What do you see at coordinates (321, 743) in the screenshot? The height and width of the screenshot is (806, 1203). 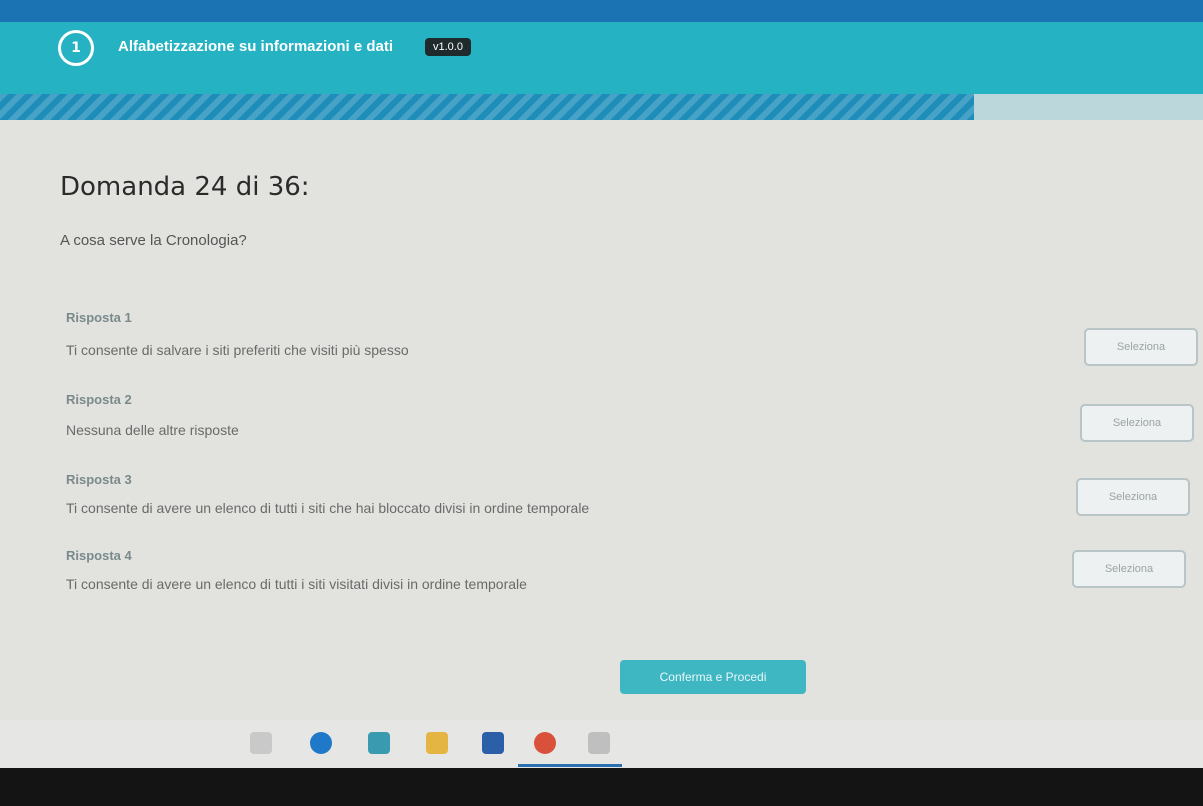 I see `edge-icon` at bounding box center [321, 743].